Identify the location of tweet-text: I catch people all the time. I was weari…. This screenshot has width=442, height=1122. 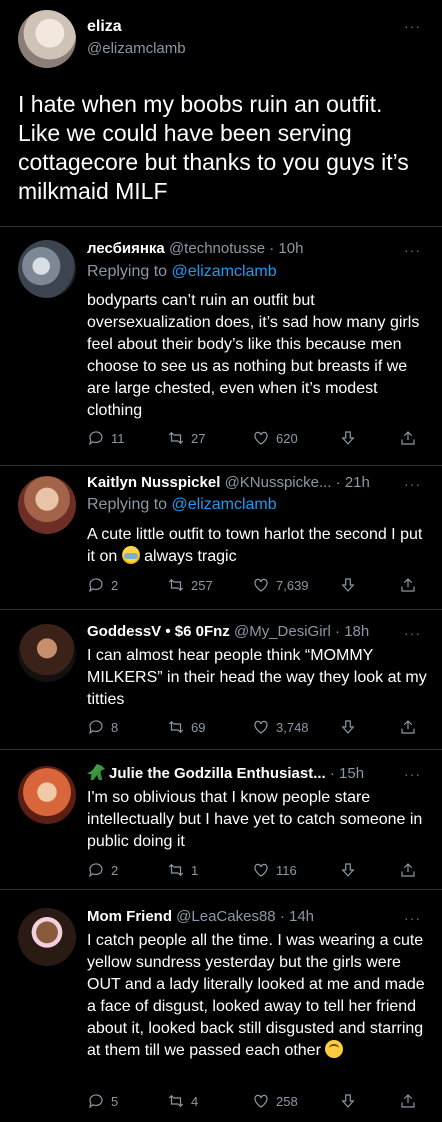
(257, 996).